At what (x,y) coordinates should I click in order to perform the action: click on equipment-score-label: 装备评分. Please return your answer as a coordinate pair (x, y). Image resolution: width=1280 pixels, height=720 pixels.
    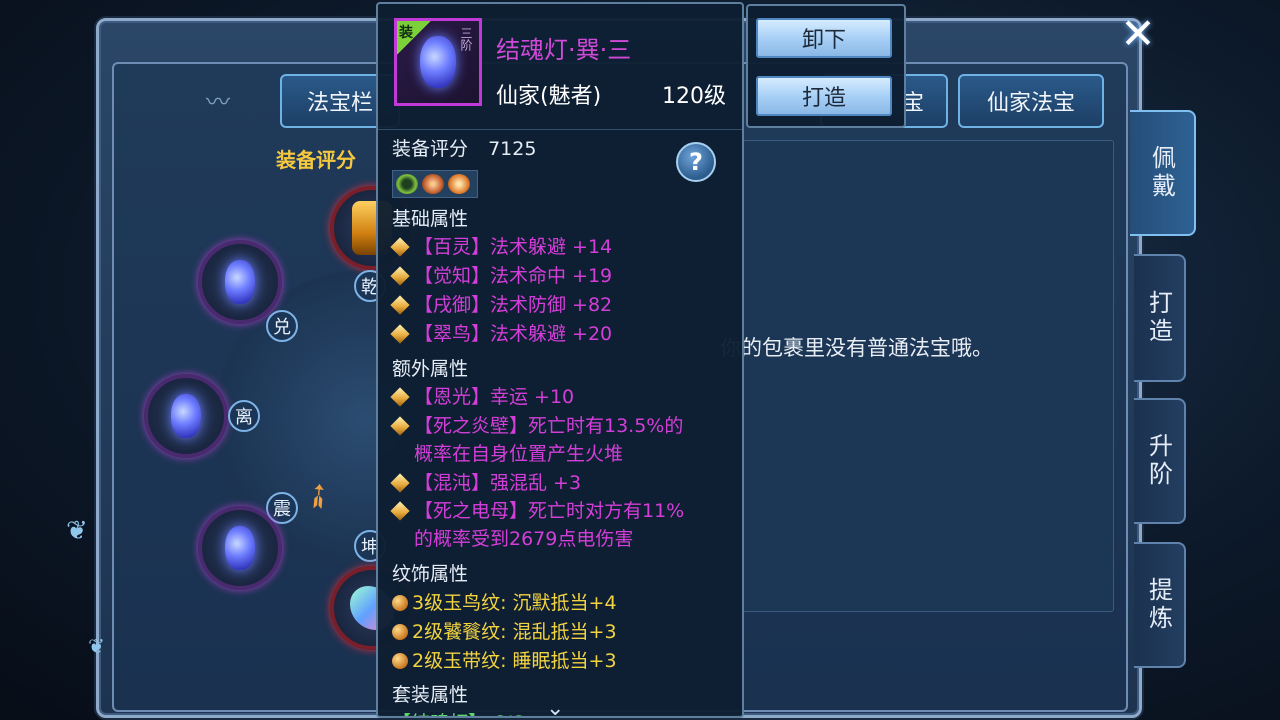
    Looking at the image, I should click on (316, 160).